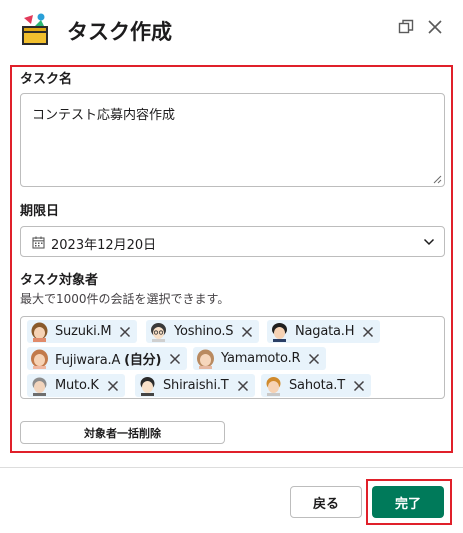 This screenshot has height=533, width=463. Describe the element at coordinates (39, 359) in the screenshot. I see `avatar-fujiwara` at that location.